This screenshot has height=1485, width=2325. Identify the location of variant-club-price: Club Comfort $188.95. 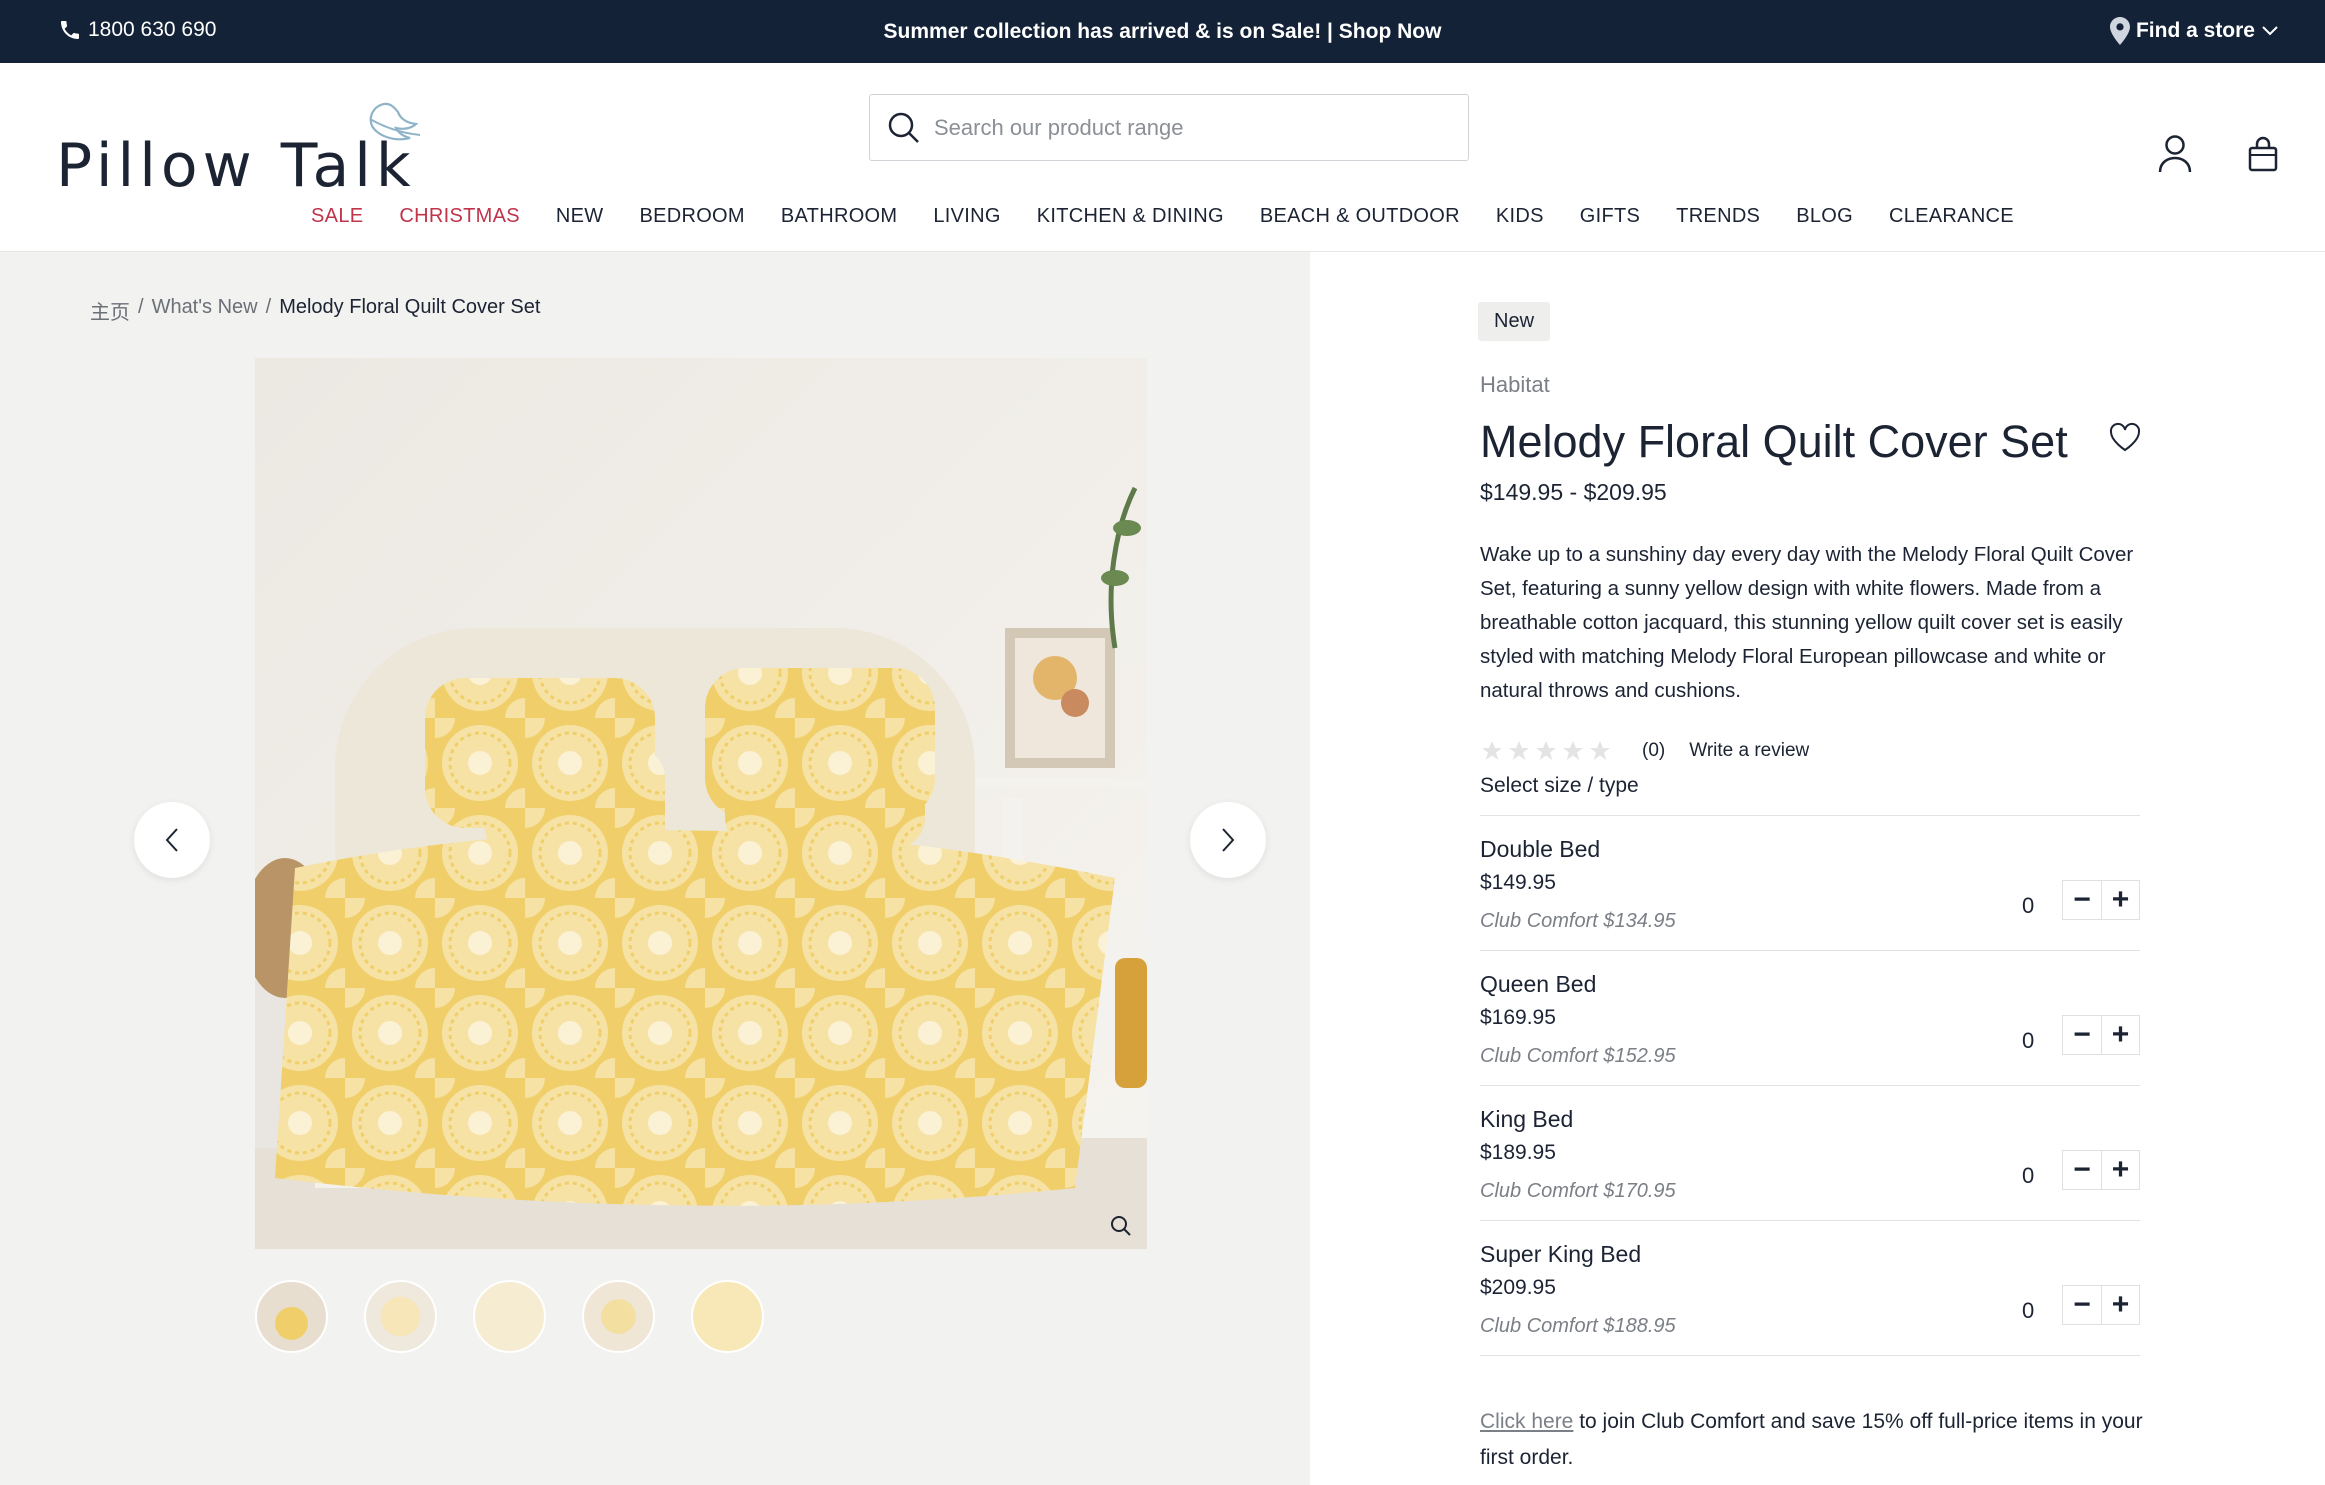
(1578, 1326).